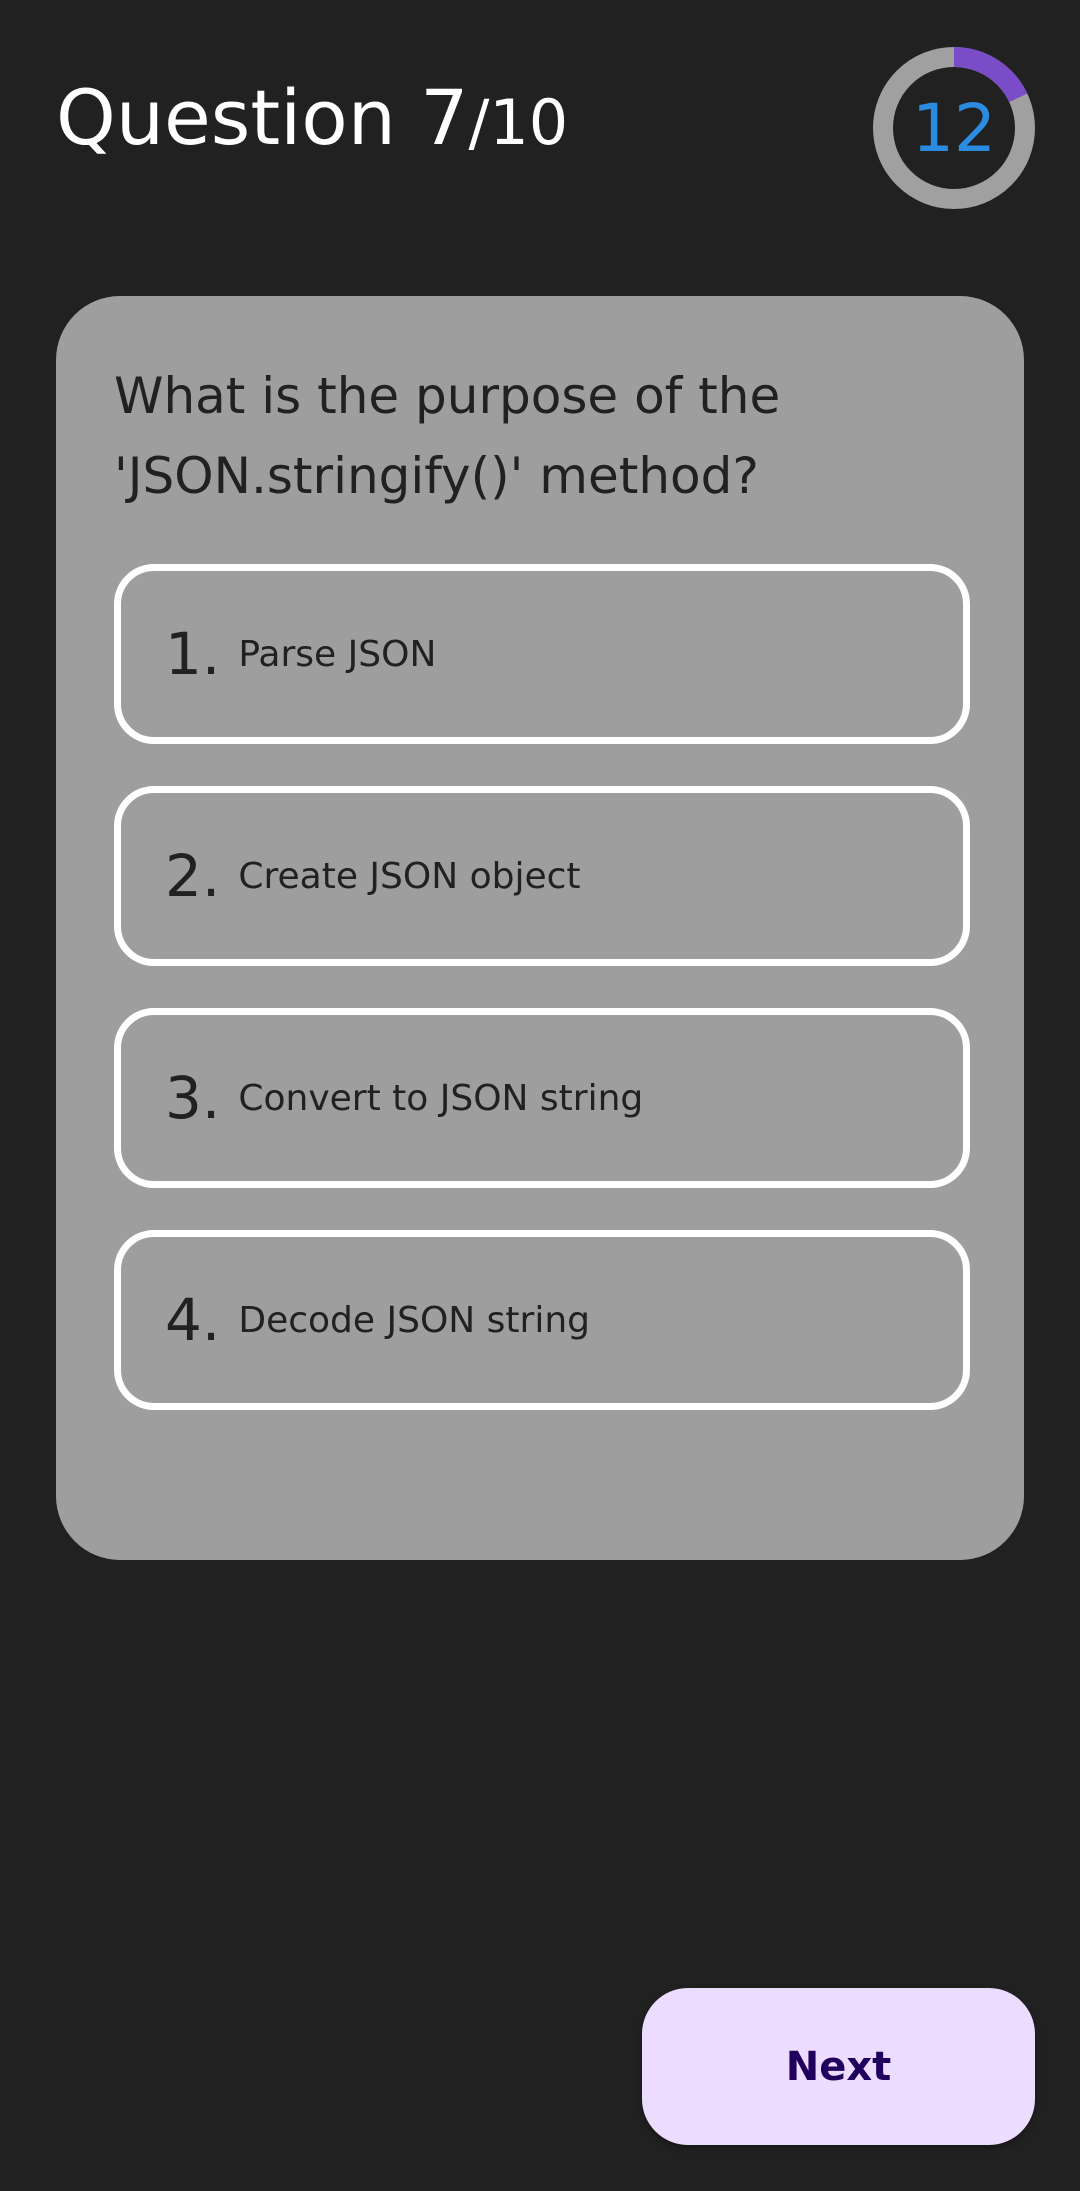 The height and width of the screenshot is (2191, 1080). Describe the element at coordinates (337, 654) in the screenshot. I see `option-label: Parse JSON` at that location.